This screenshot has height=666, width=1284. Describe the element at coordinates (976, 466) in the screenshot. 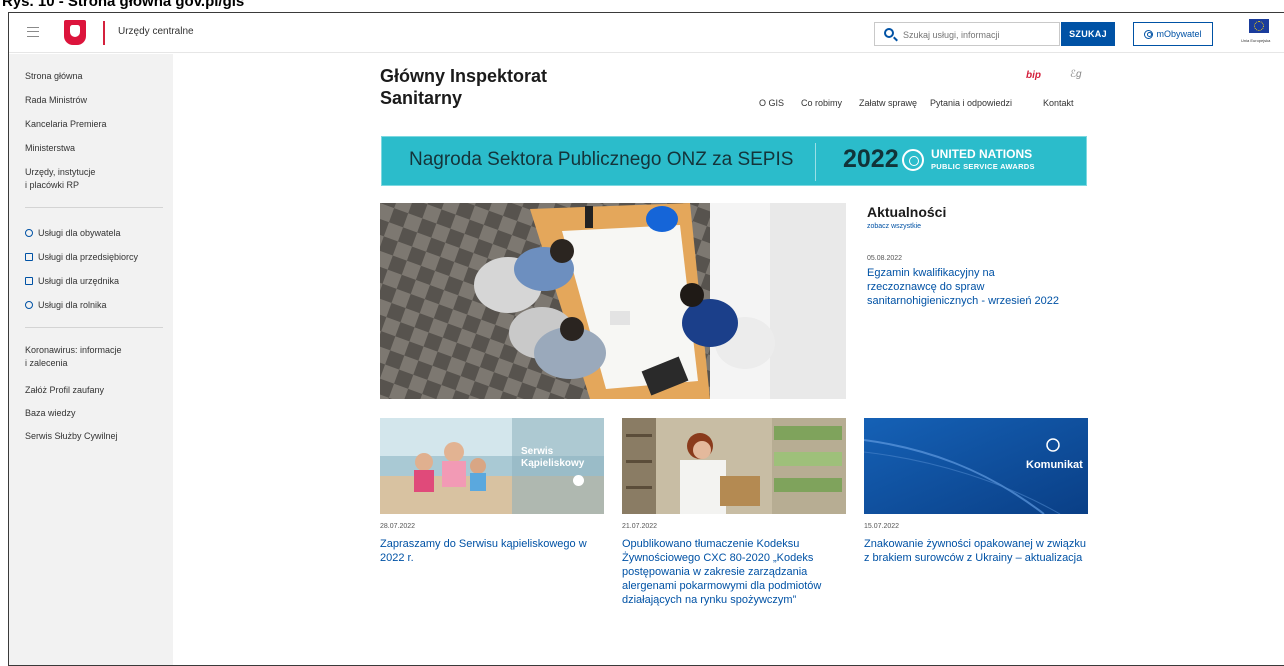

I see `news-tile-announcement: Komunikat` at that location.